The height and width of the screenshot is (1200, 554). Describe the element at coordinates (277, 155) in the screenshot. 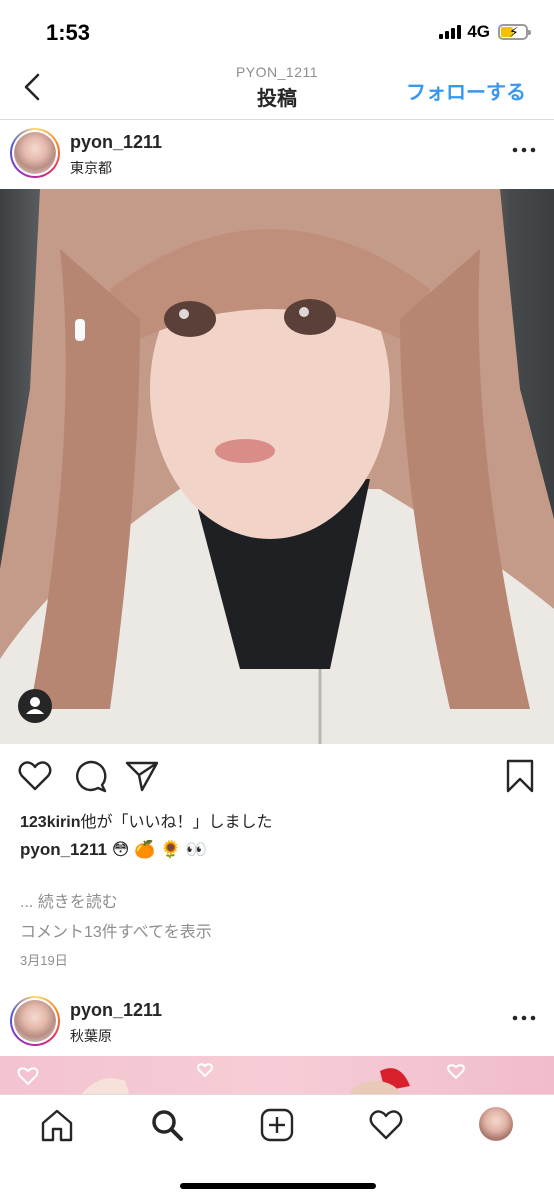

I see `post-header: pyon_1211 東京都` at that location.